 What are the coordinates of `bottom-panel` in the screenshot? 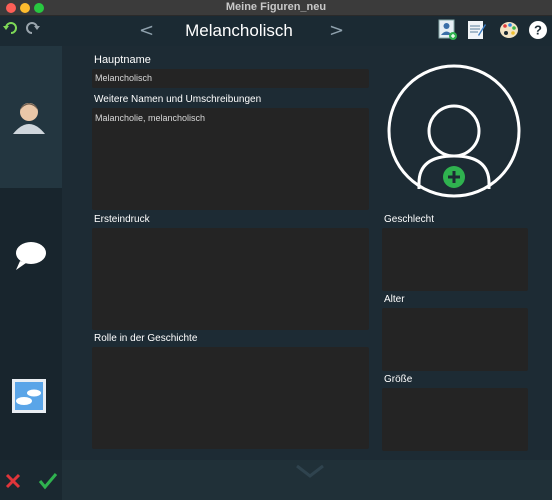 It's located at (307, 480).